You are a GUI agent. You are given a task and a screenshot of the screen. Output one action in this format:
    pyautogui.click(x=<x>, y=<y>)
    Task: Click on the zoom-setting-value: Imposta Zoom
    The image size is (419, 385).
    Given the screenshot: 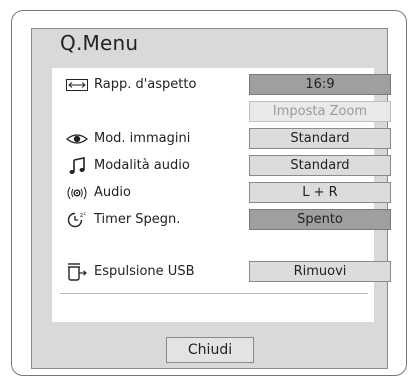 What is the action you would take?
    pyautogui.click(x=320, y=111)
    